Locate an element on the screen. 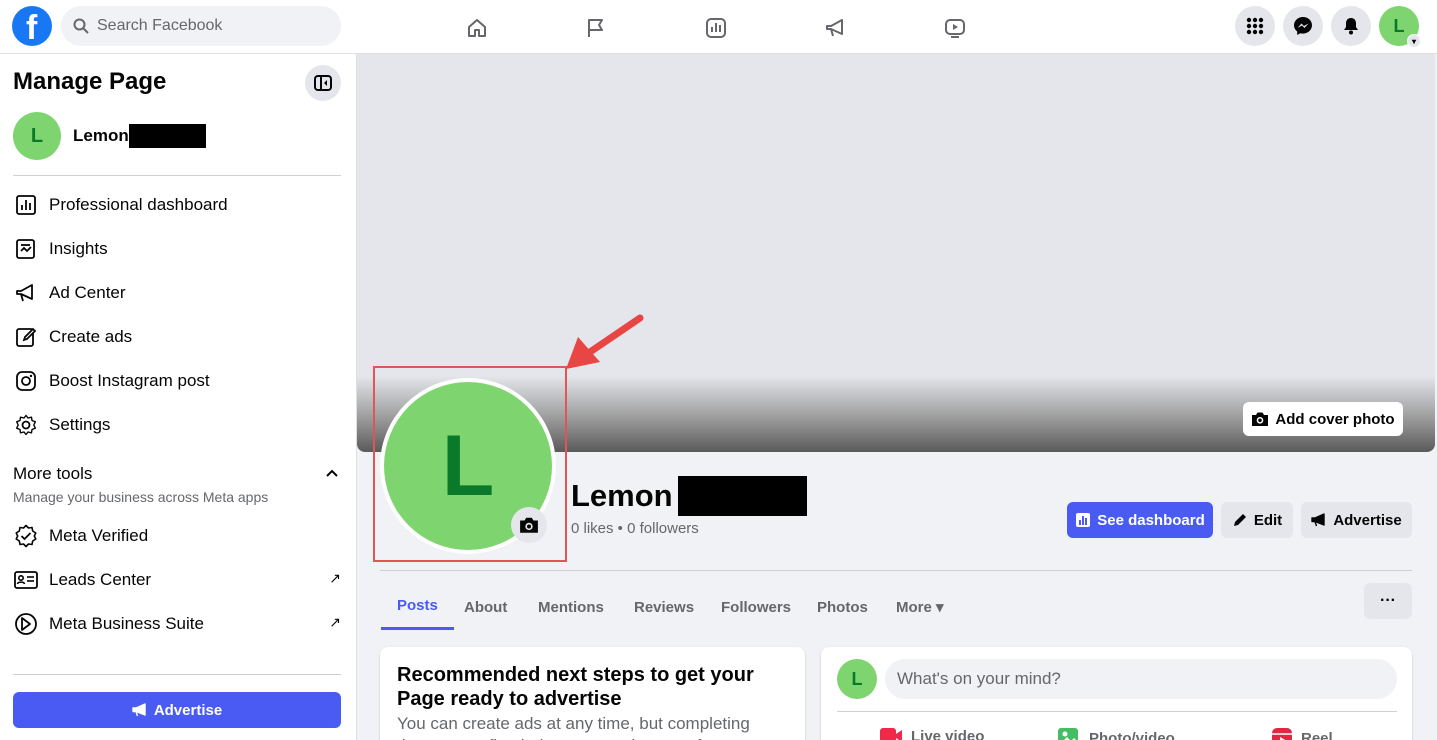 The height and width of the screenshot is (740, 1437). search-input is located at coordinates (212, 26).